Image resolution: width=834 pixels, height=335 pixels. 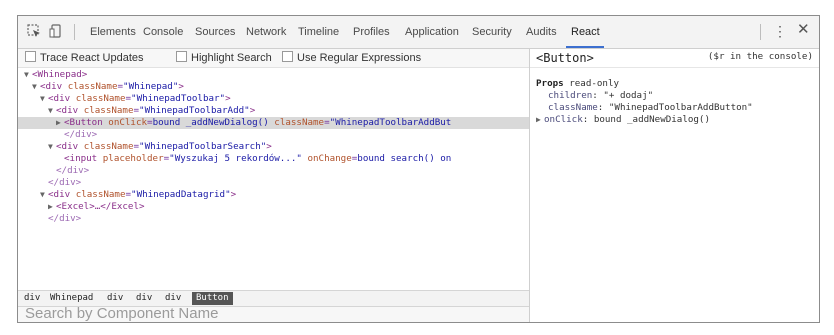 What do you see at coordinates (273, 147) in the screenshot?
I see `tree-row: ▼ <div className="WhinepadToolbarSearch">` at bounding box center [273, 147].